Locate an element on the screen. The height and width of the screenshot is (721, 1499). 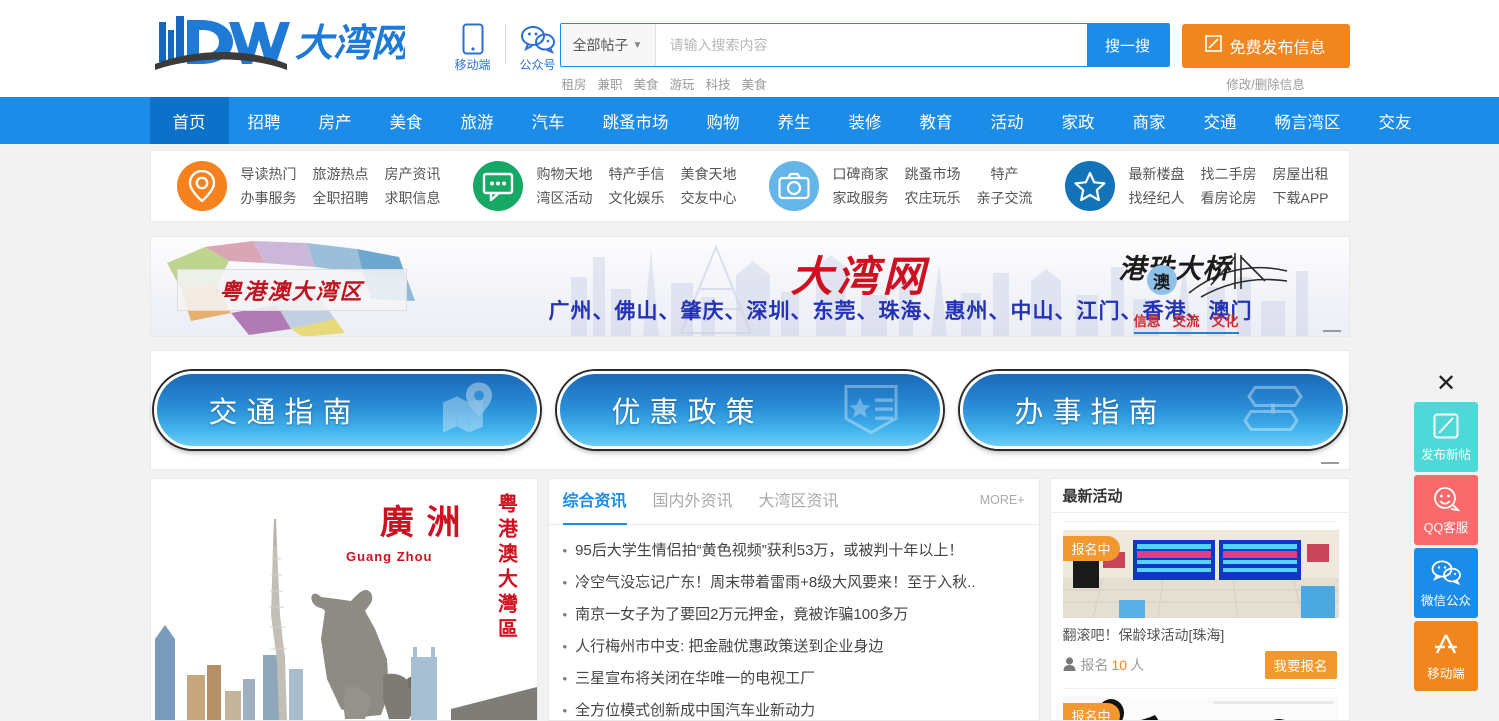
nav-item-7: 跳蚤市场 is located at coordinates (636, 120).